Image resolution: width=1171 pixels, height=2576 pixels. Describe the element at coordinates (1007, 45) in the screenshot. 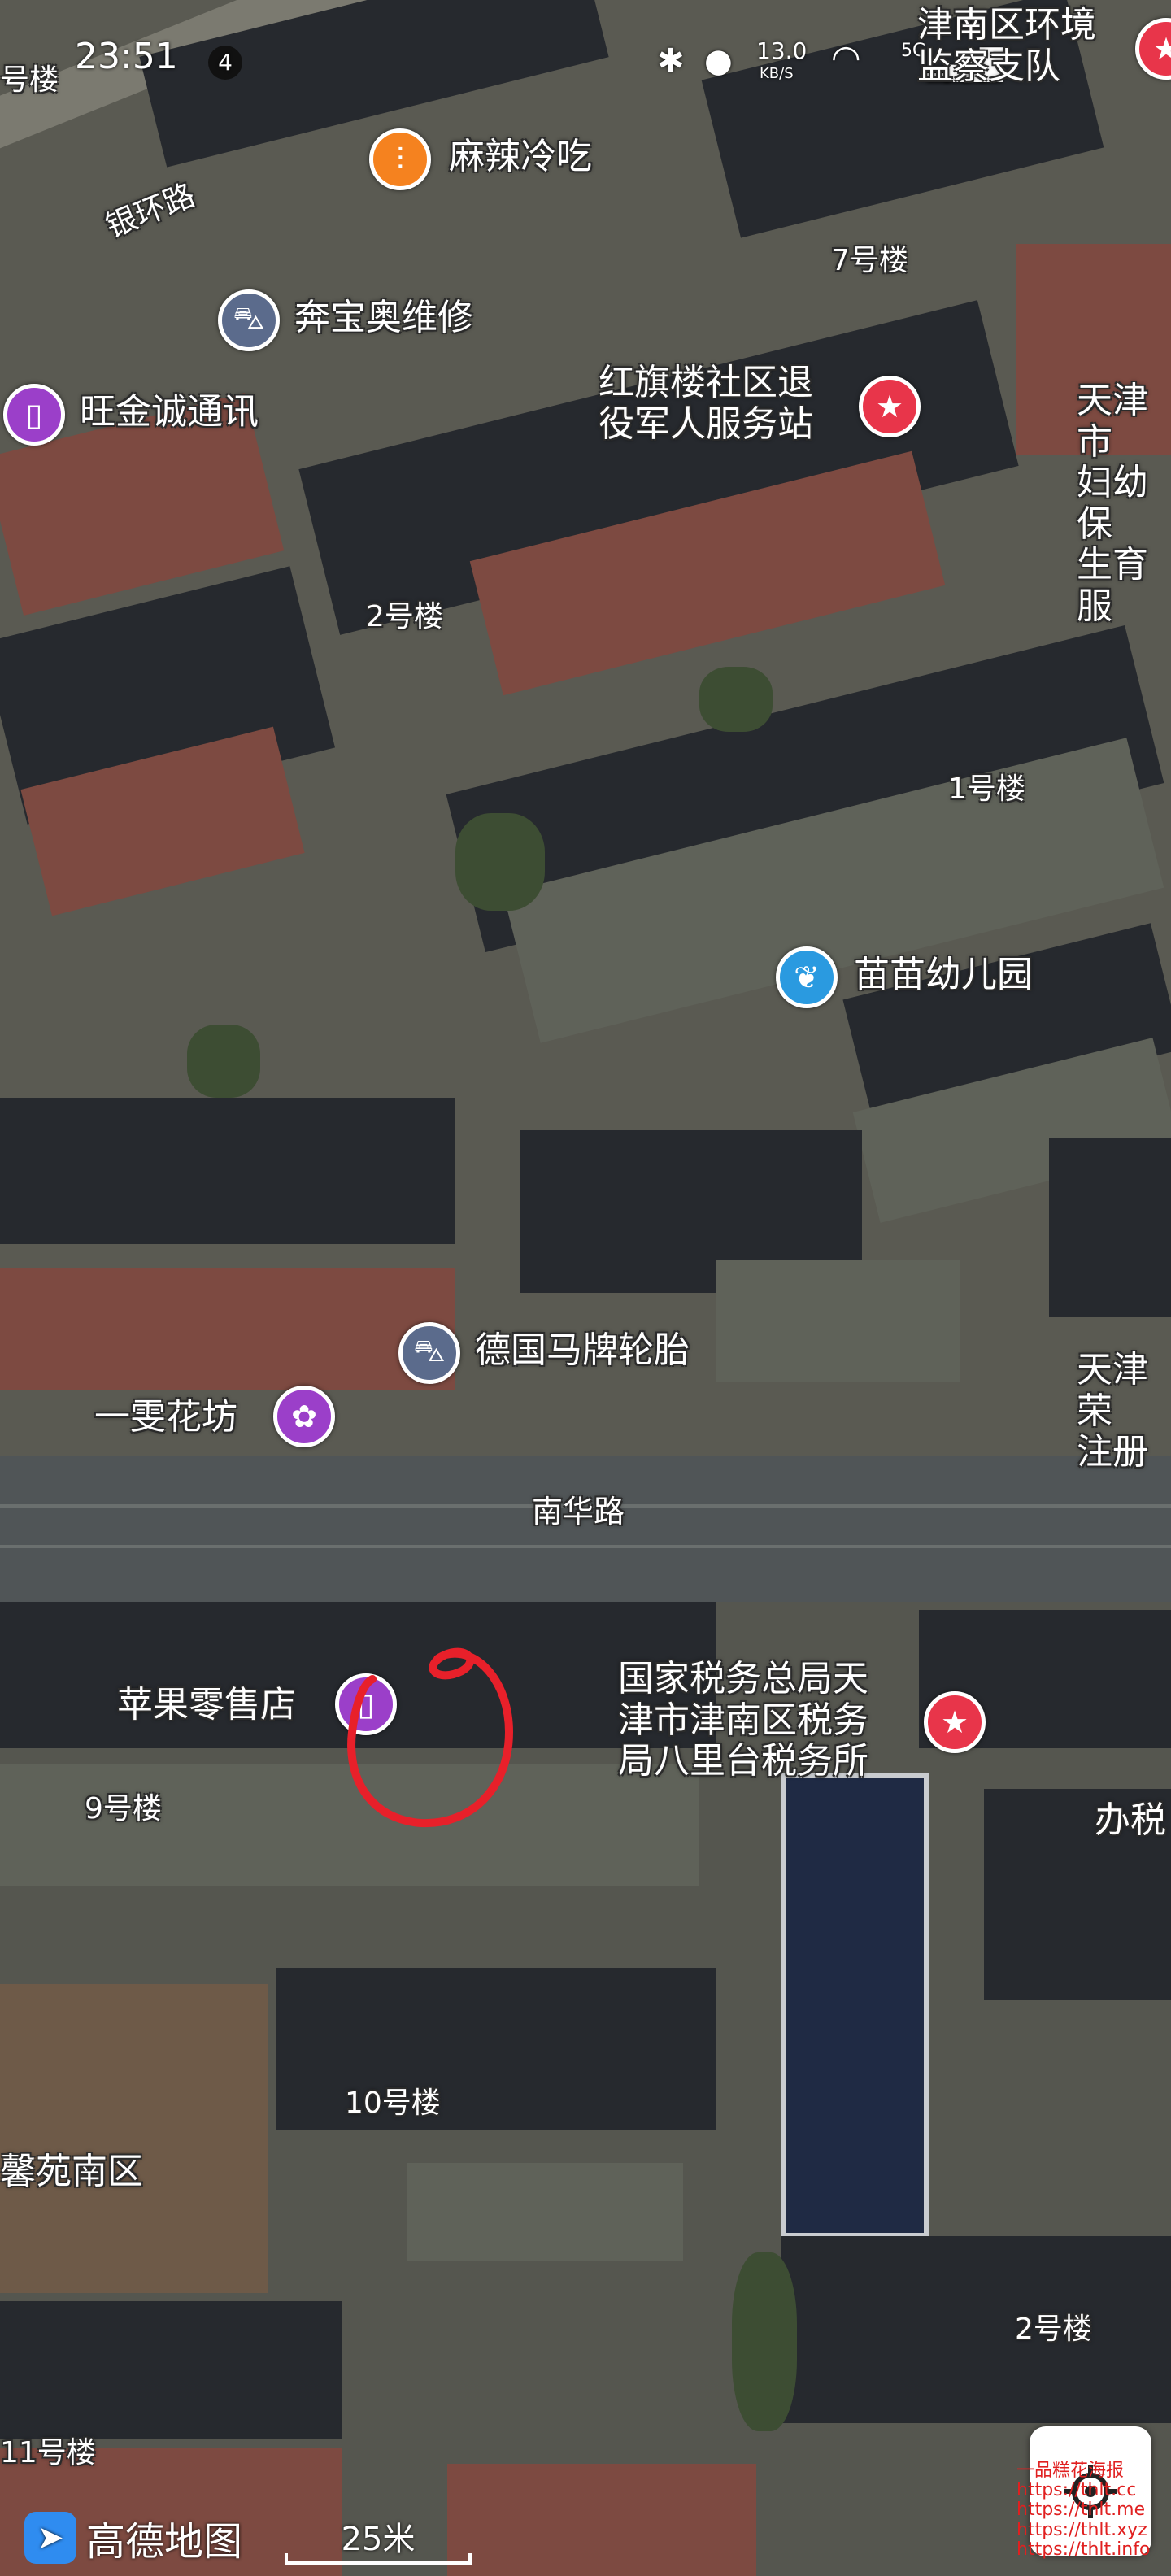

I see `poi-label-jinnan-env: 津南区环境 监察支队` at that location.